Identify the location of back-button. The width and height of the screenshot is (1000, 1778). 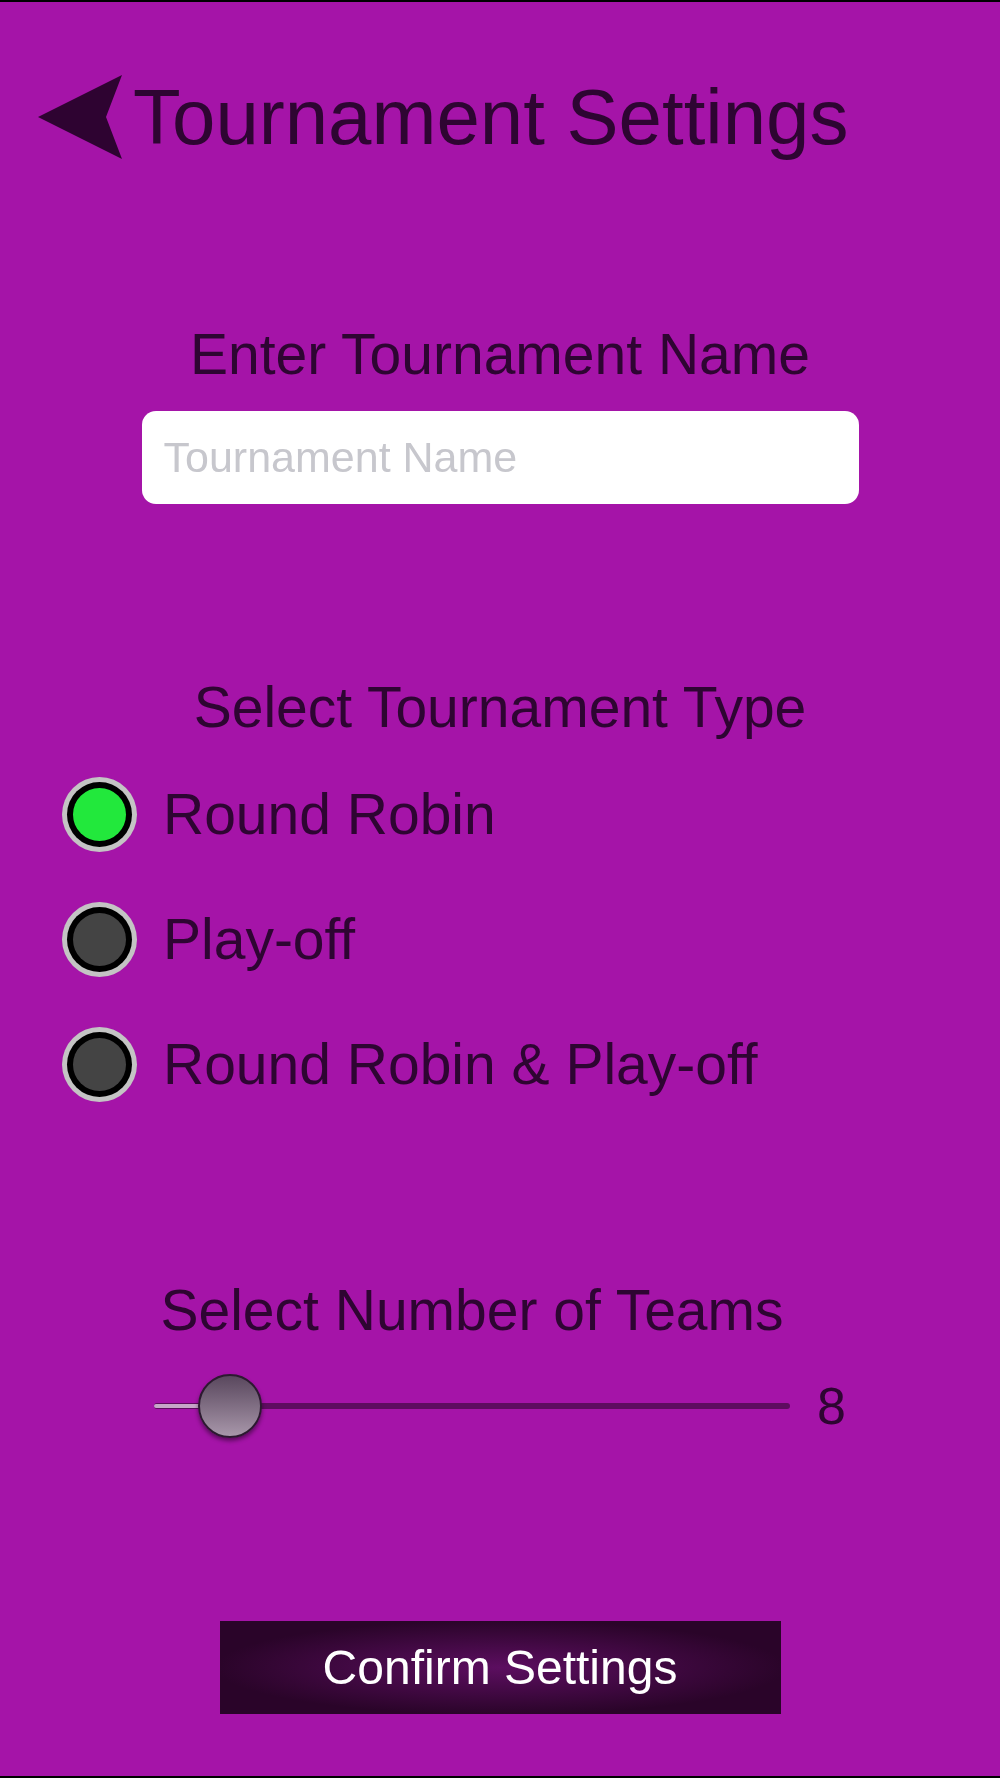
(80, 117).